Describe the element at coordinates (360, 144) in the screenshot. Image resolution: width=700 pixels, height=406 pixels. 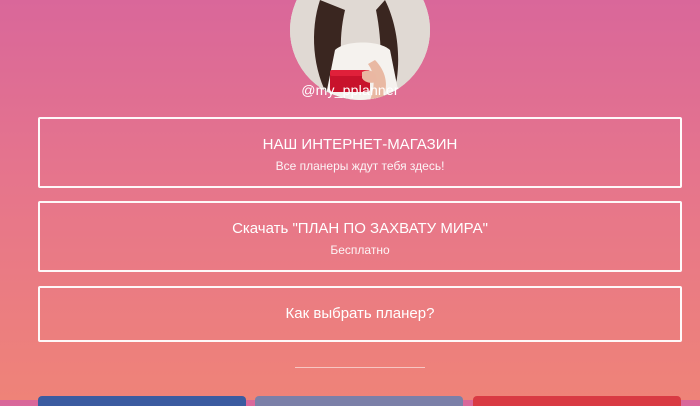
I see `link-title: НАШ ИНТЕРНЕТ-МАГАЗИН` at that location.